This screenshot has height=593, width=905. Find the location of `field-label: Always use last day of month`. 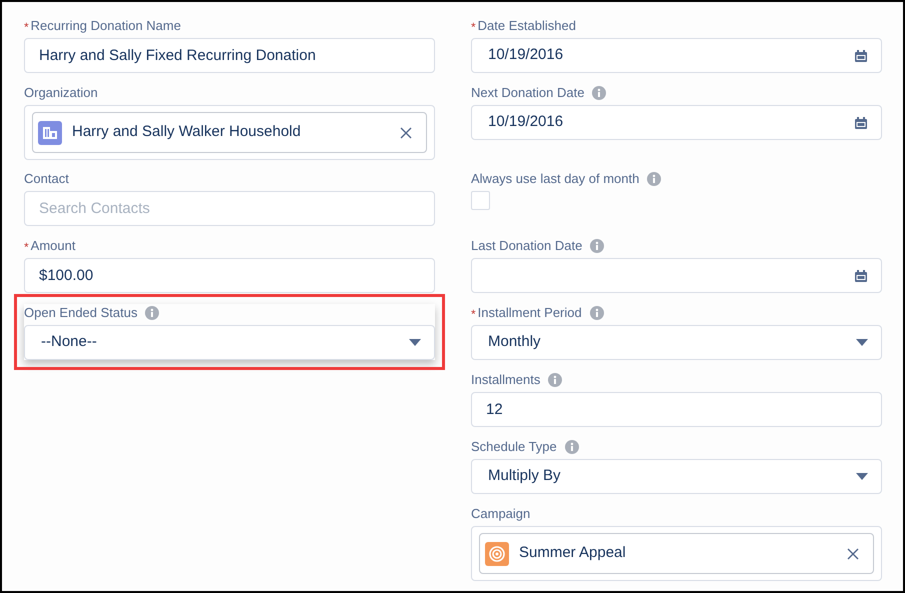

field-label: Always use last day of month is located at coordinates (555, 179).